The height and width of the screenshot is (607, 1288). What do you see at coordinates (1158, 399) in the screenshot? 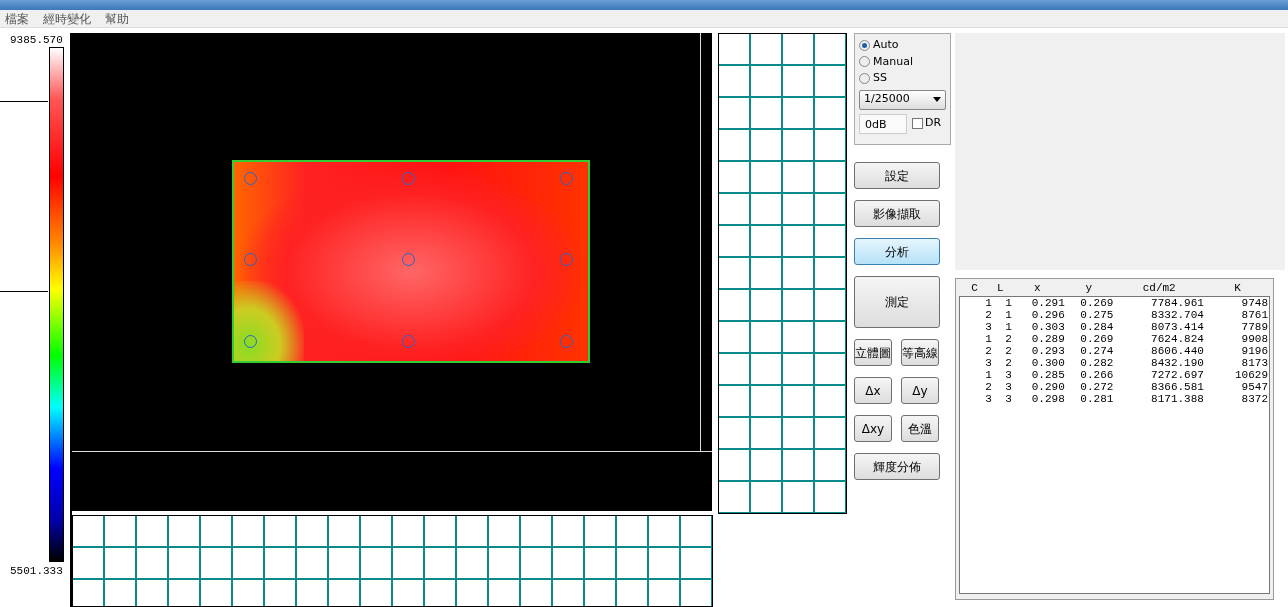
I see `table-cell: 8171.388` at bounding box center [1158, 399].